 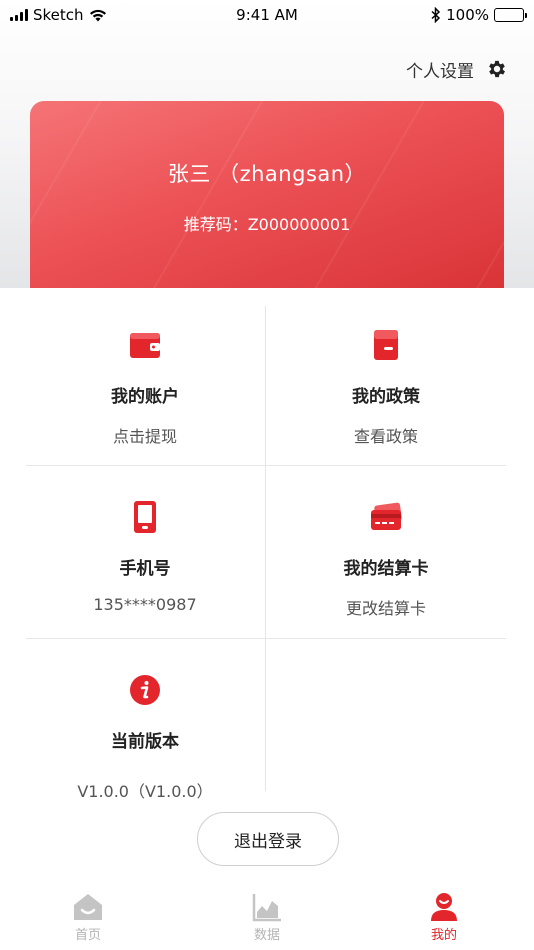 I want to click on bluetooth-icon, so click(x=436, y=15).